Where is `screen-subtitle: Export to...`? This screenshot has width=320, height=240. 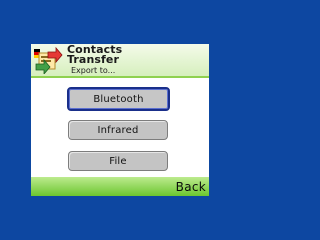 screen-subtitle: Export to... is located at coordinates (93, 70).